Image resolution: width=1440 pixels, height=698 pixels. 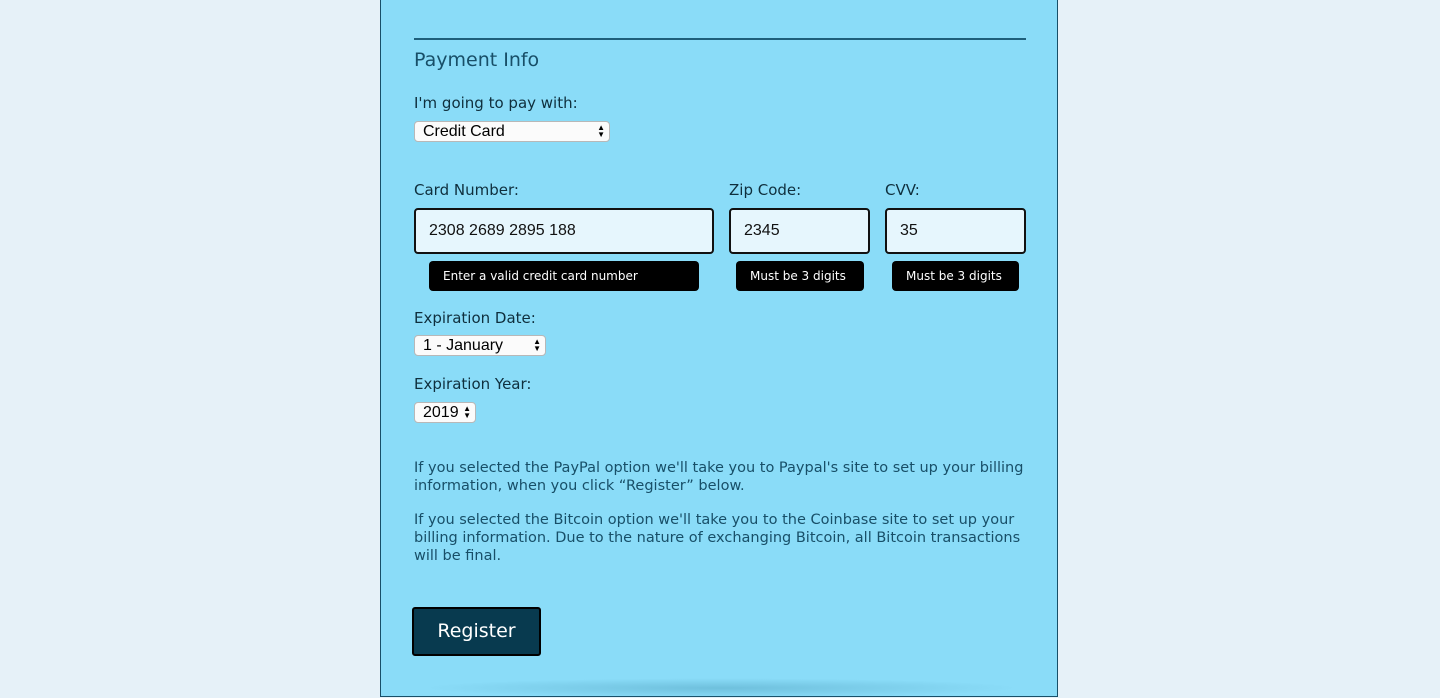 What do you see at coordinates (476, 631) in the screenshot?
I see `register-button: Register` at bounding box center [476, 631].